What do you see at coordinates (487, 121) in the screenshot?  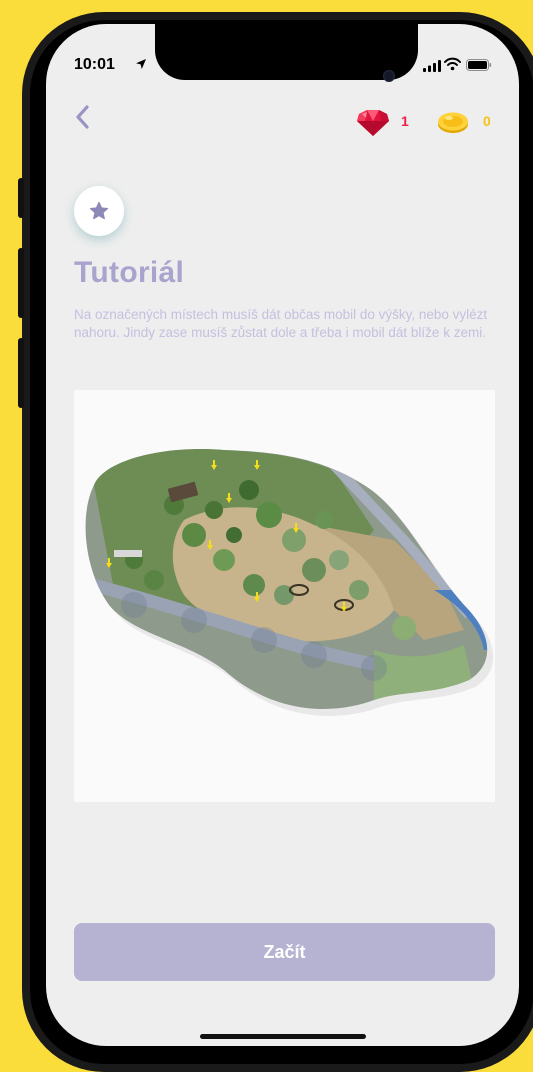 I see `coin-count: 0` at bounding box center [487, 121].